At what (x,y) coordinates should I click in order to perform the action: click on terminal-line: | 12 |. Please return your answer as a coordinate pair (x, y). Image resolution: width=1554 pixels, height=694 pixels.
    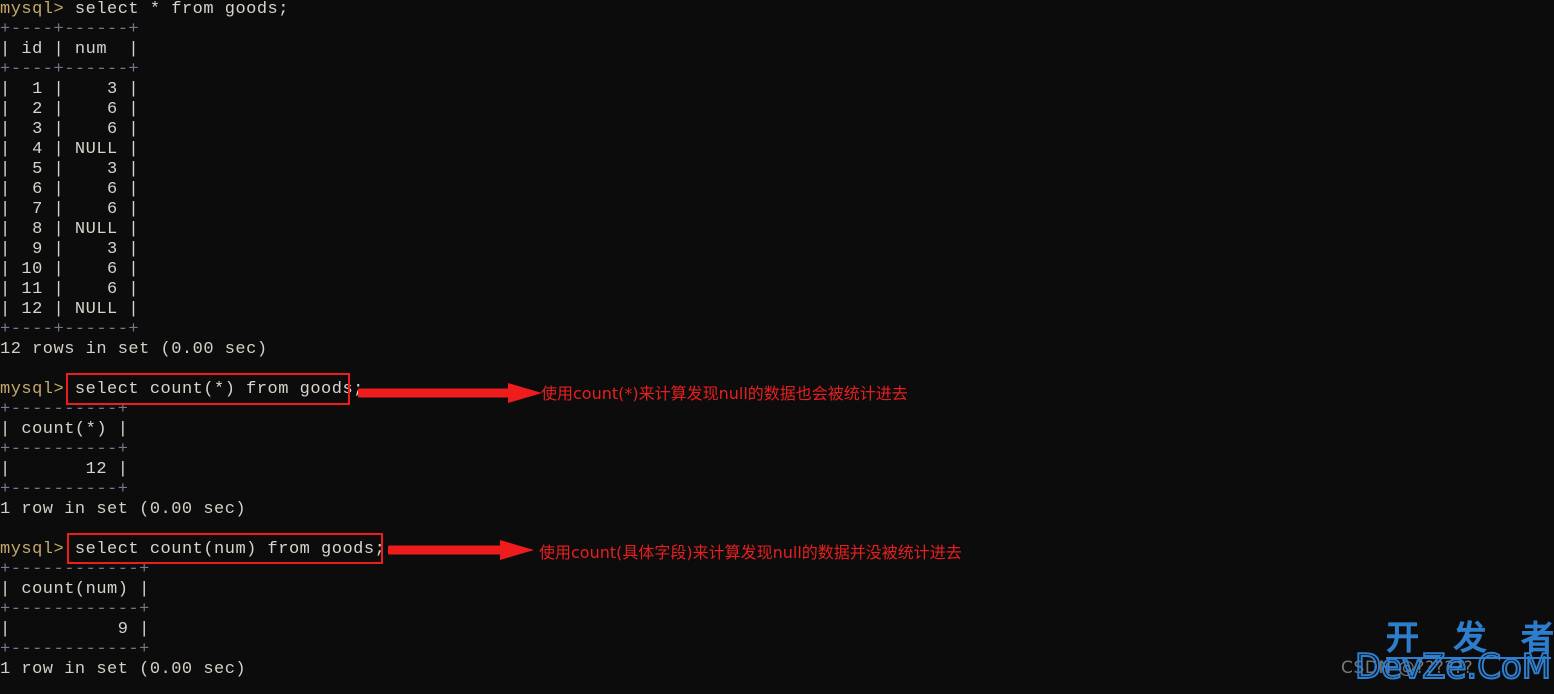
    Looking at the image, I should click on (777, 470).